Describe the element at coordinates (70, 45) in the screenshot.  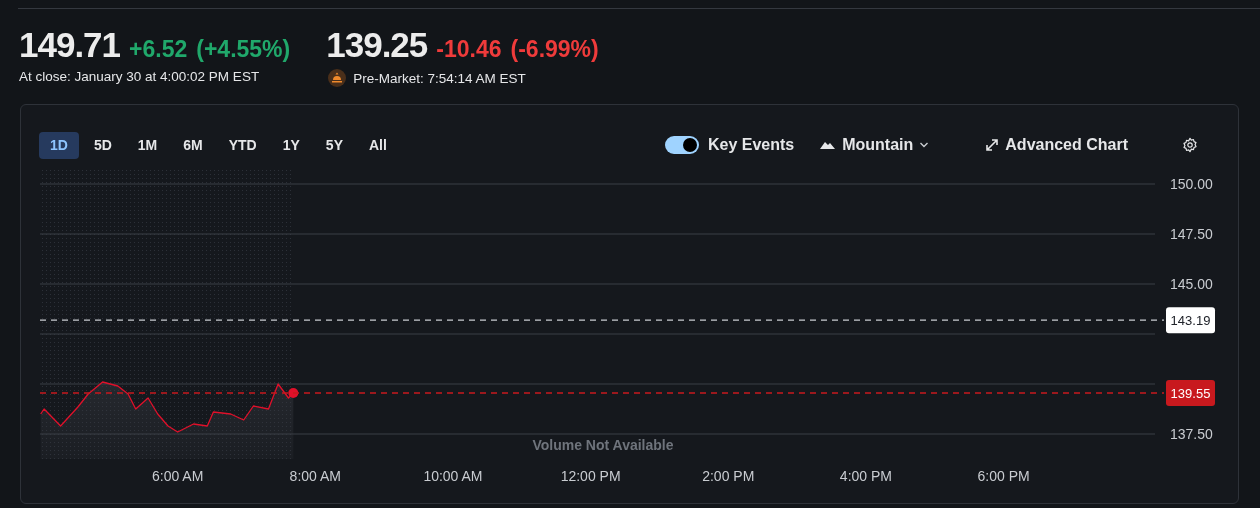
I see `last-price: 149.71` at that location.